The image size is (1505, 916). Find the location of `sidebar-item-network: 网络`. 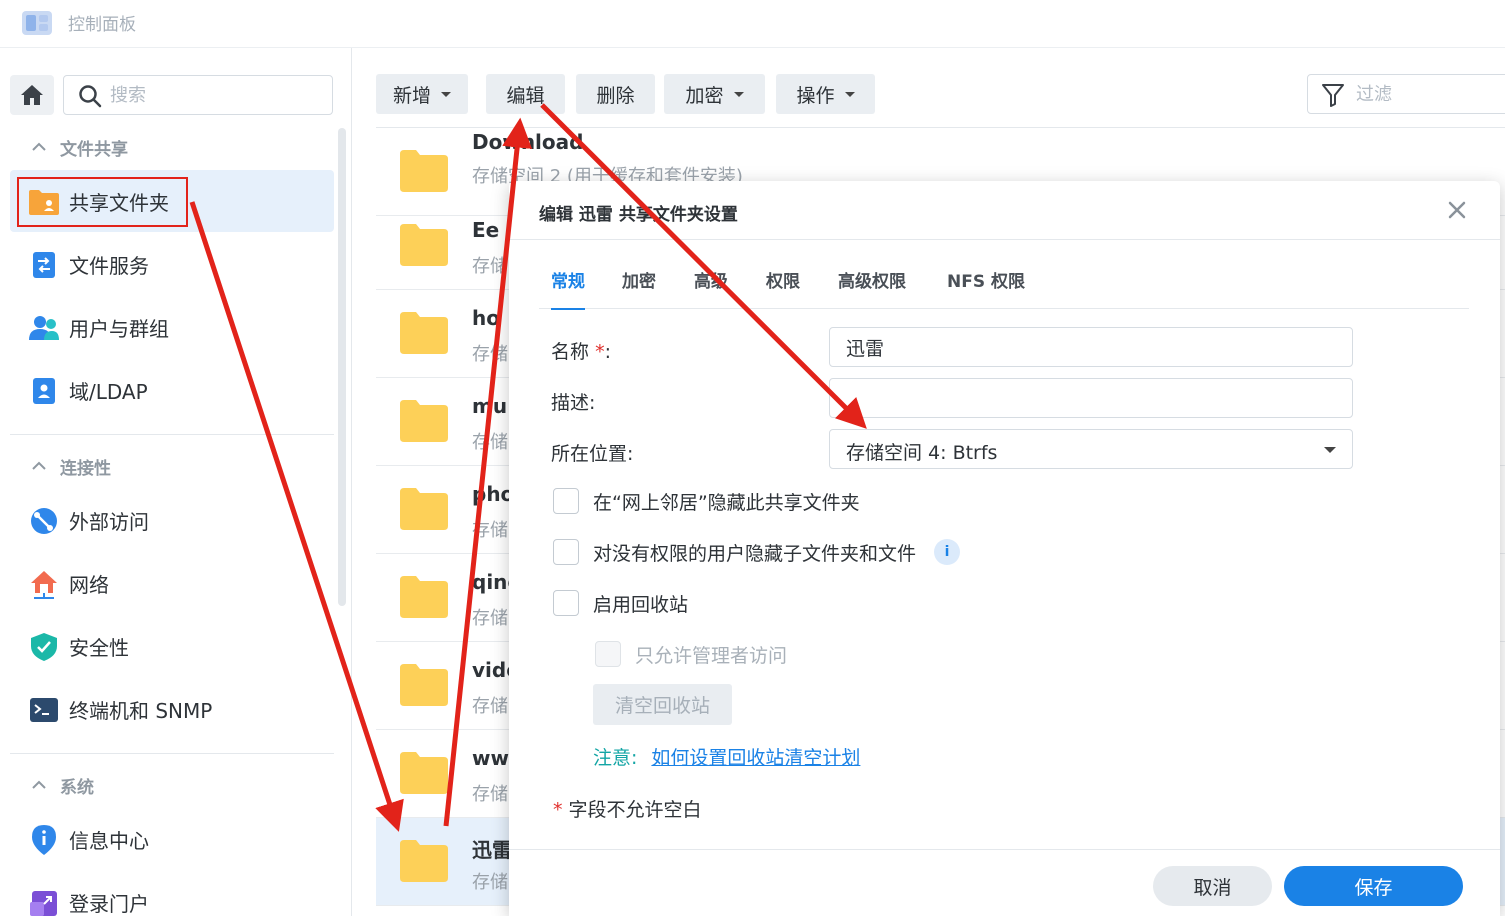

sidebar-item-network: 网络 is located at coordinates (172, 583).